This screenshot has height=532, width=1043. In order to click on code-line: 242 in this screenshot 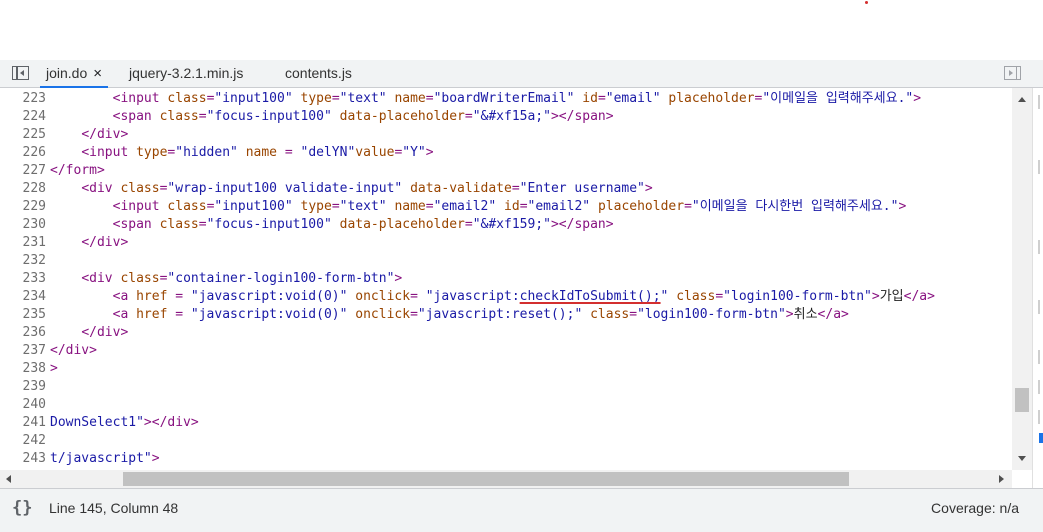, I will do `click(25, 441)`.